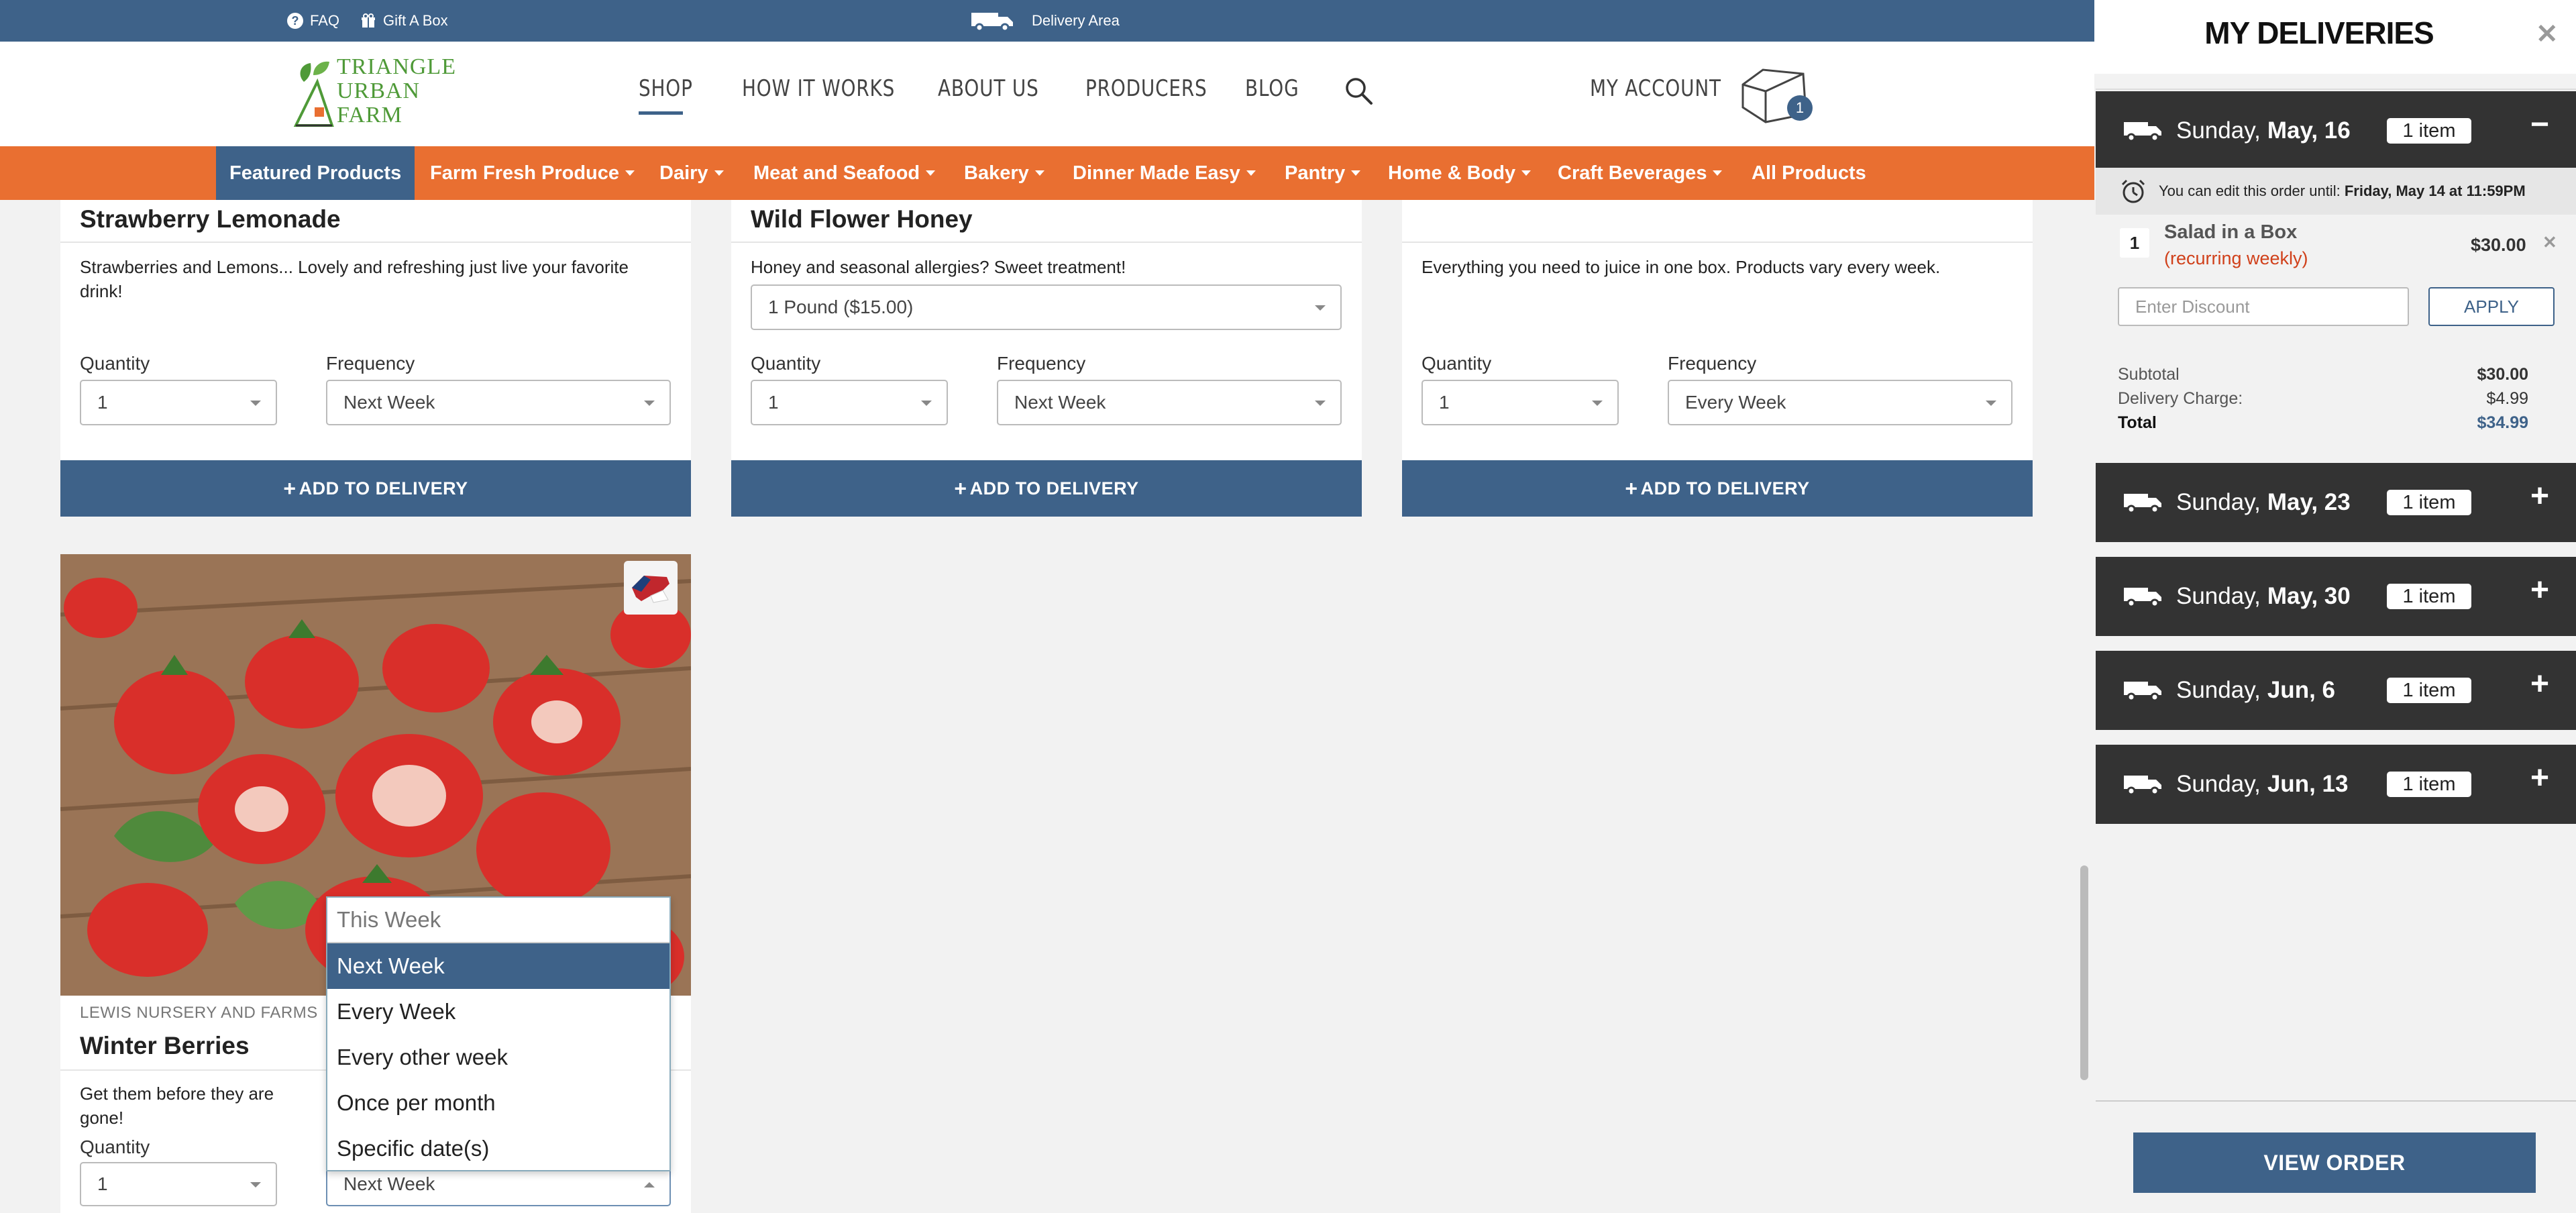 The width and height of the screenshot is (2576, 1213). Describe the element at coordinates (498, 966) in the screenshot. I see `option-next-week: Next Week` at that location.